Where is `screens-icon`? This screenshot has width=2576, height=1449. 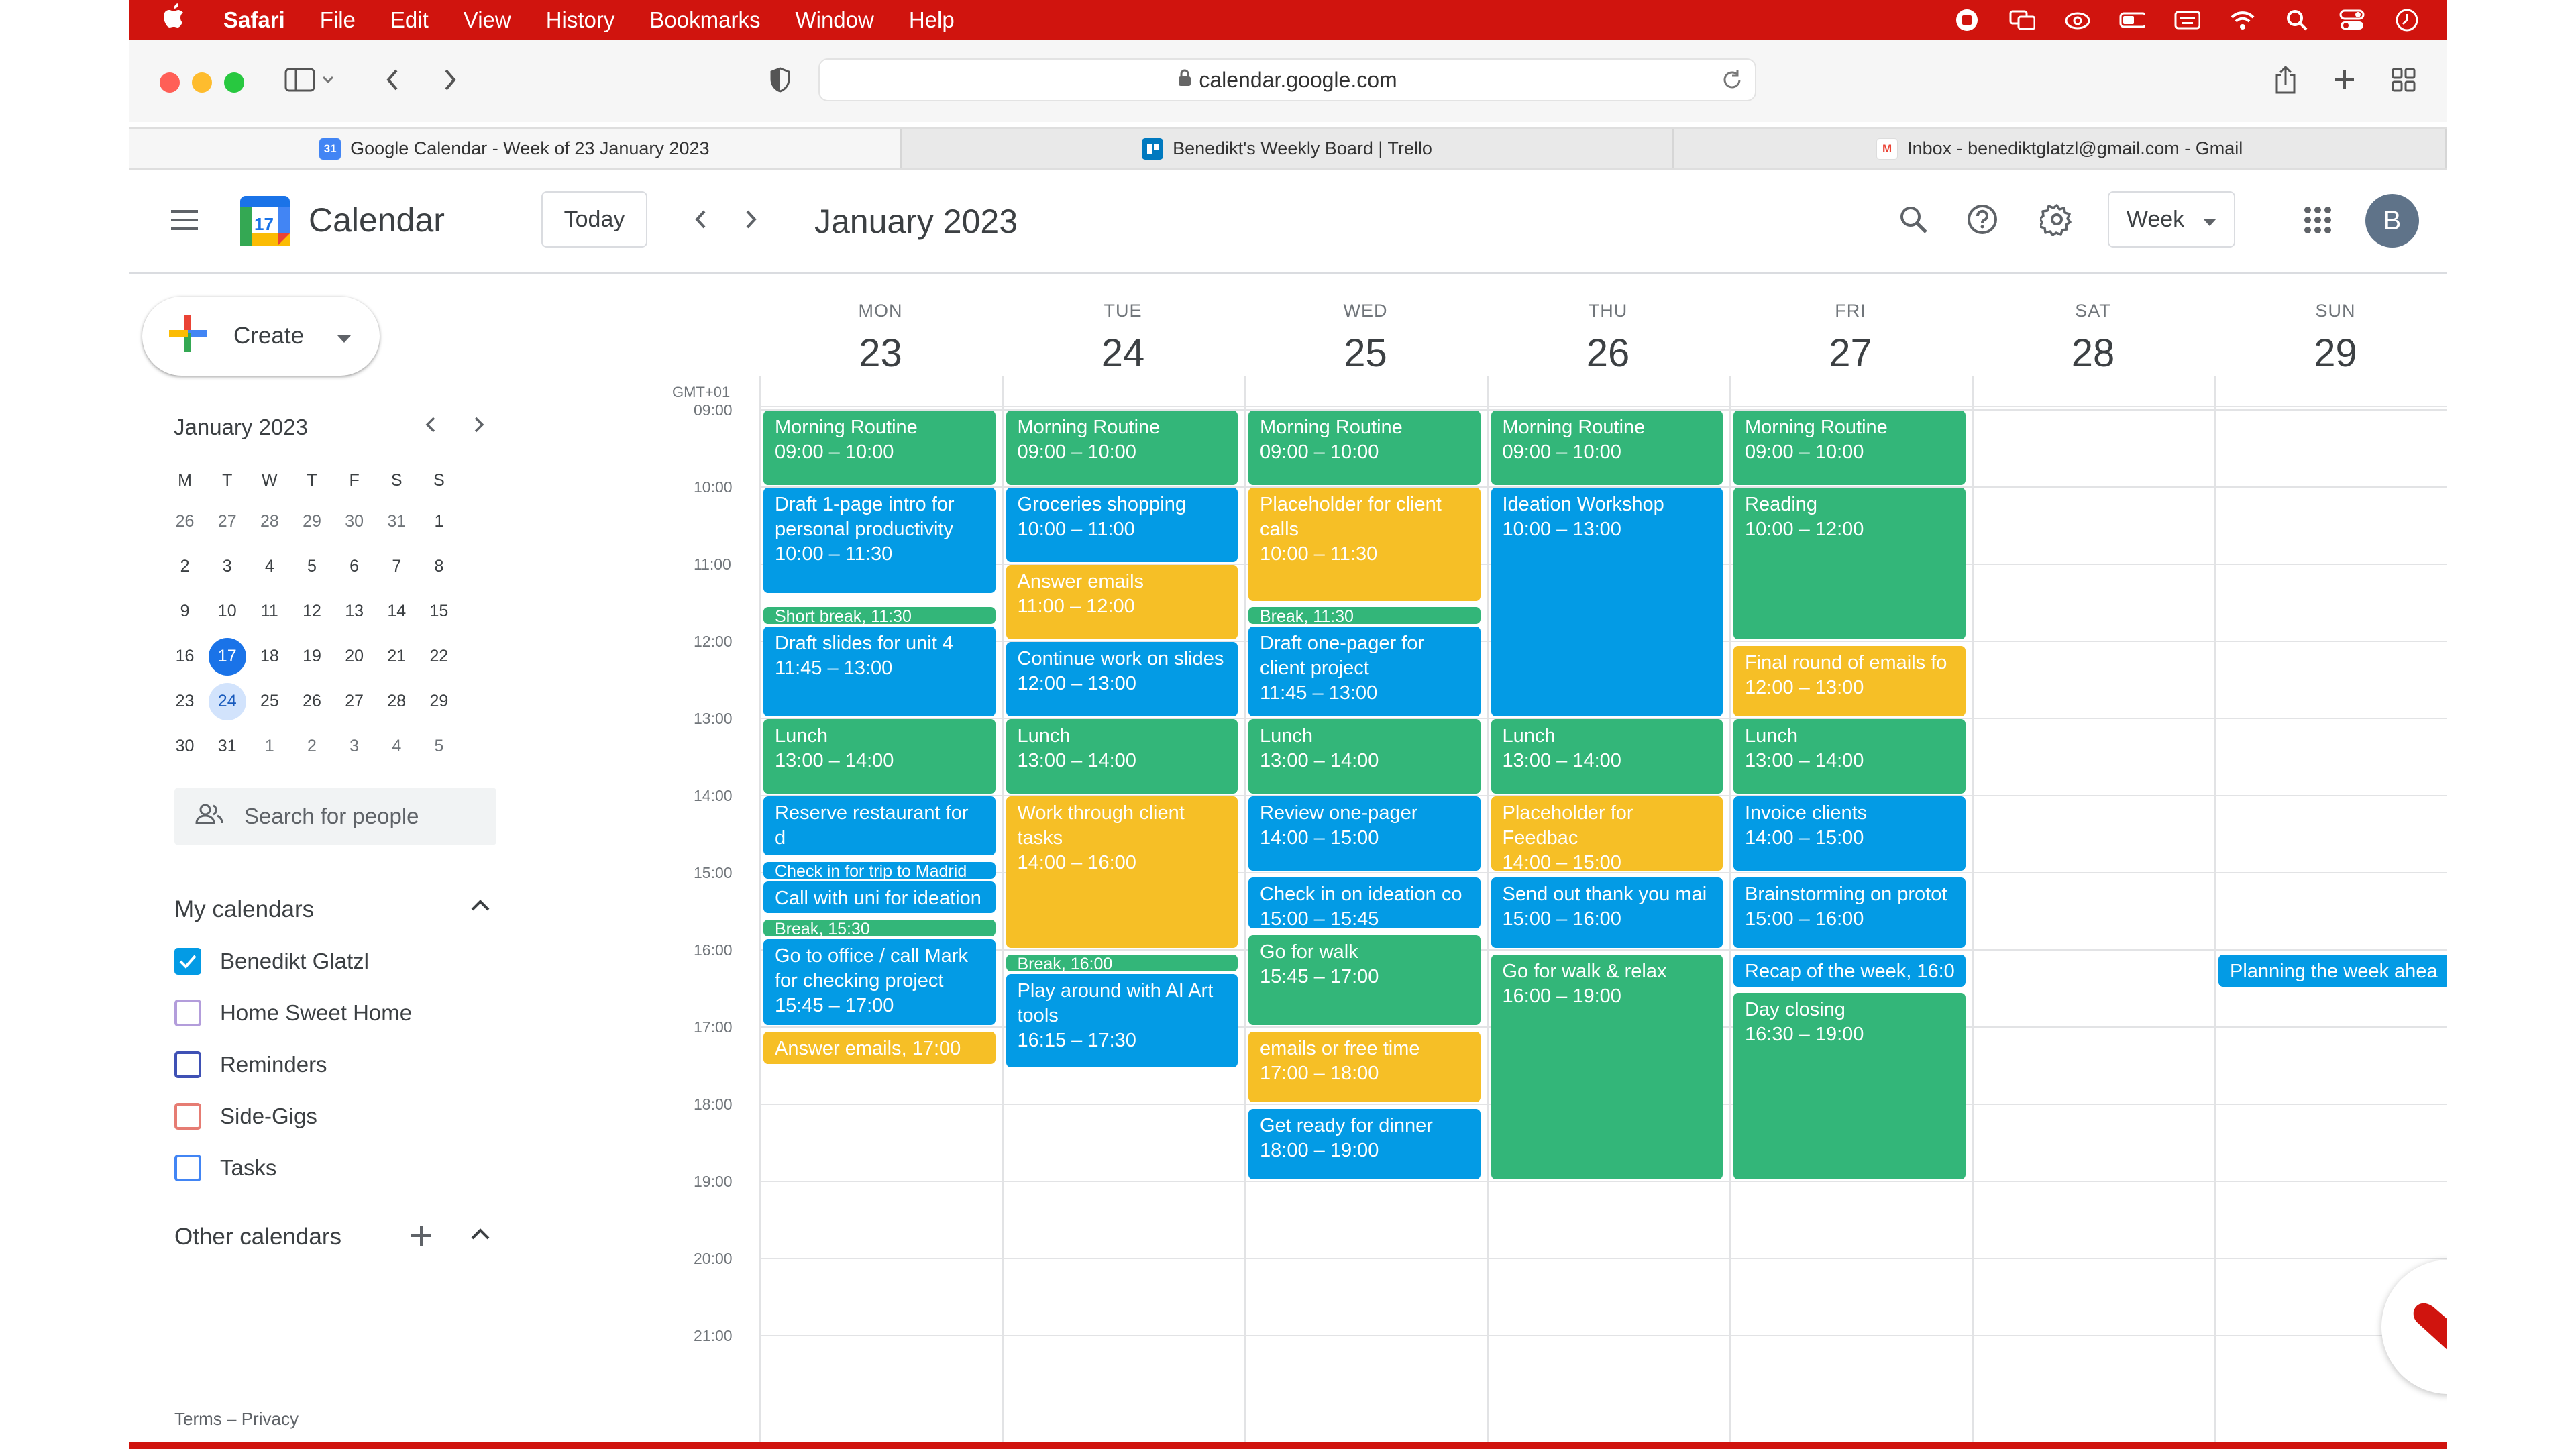 screens-icon is located at coordinates (2022, 20).